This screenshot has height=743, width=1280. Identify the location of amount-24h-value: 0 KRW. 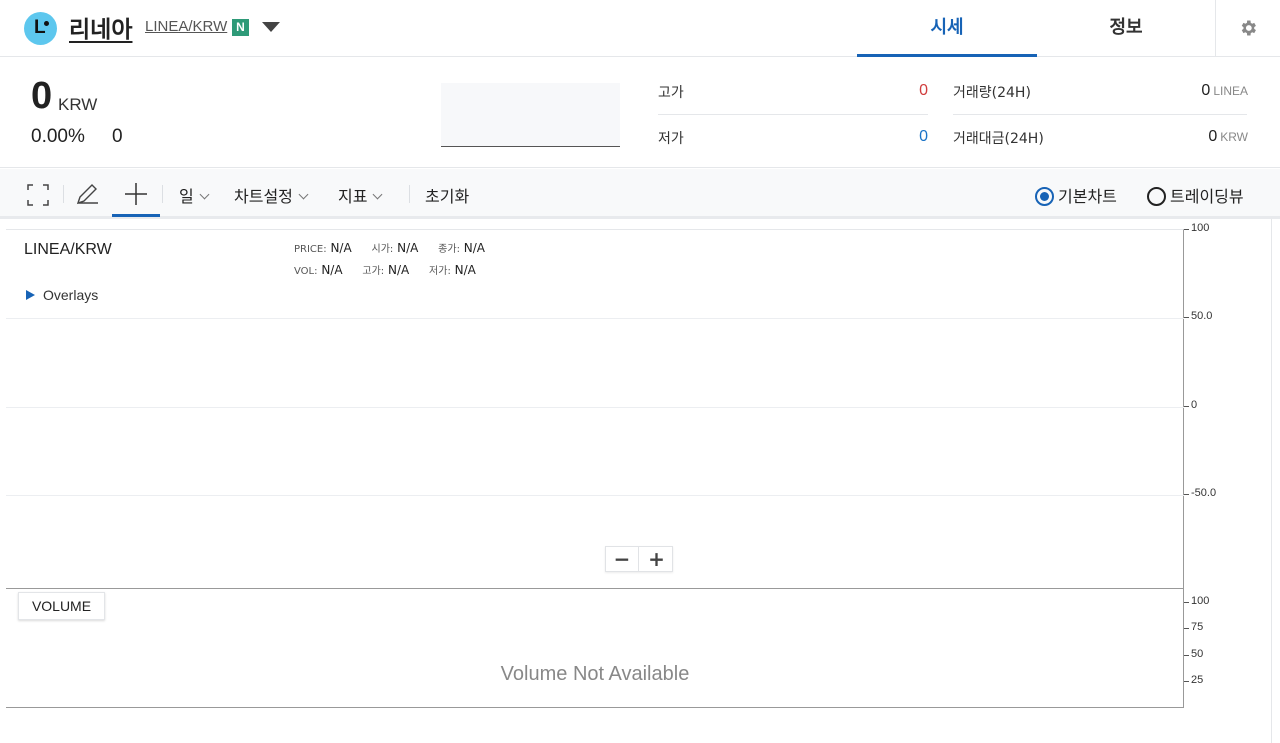
(1184, 137).